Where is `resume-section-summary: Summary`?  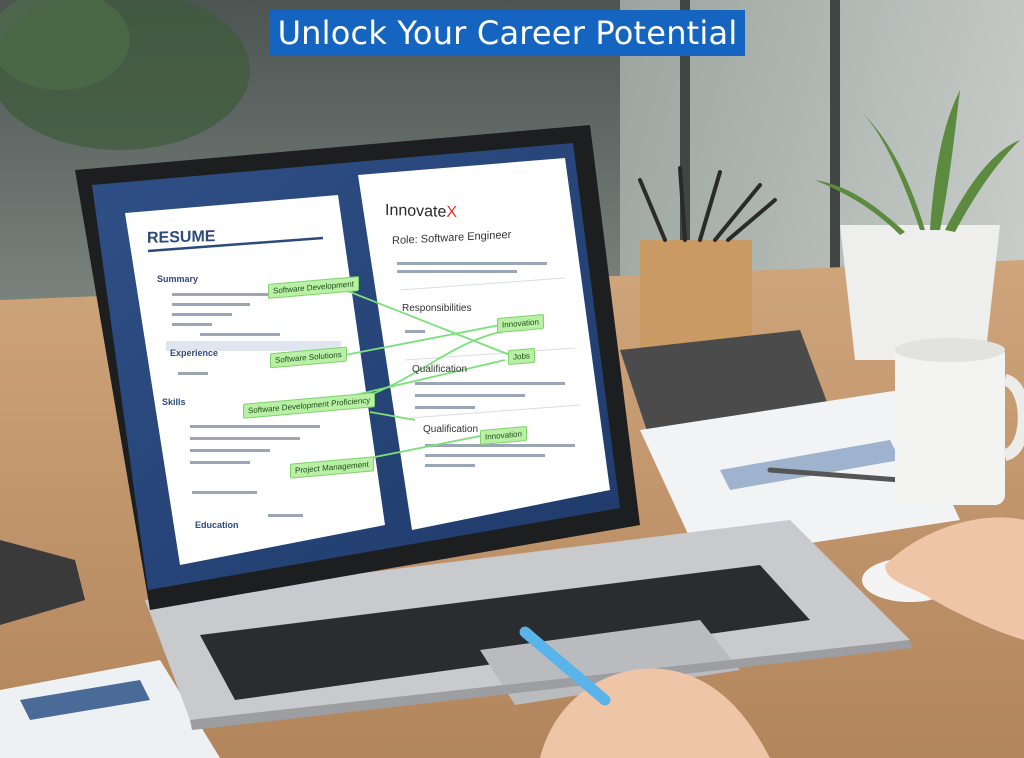 resume-section-summary: Summary is located at coordinates (178, 279).